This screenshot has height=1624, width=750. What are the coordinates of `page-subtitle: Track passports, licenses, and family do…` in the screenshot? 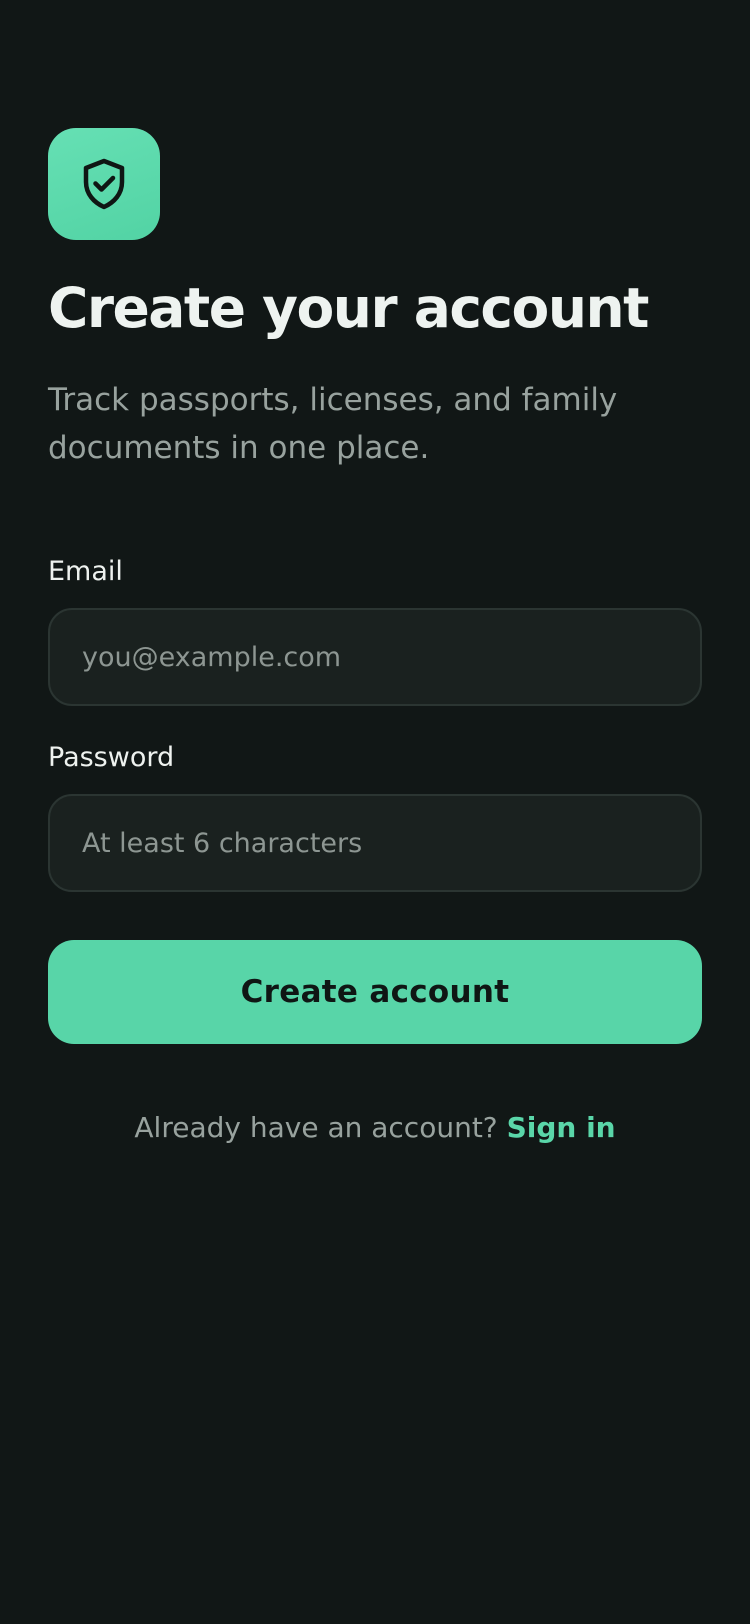 It's located at (333, 424).